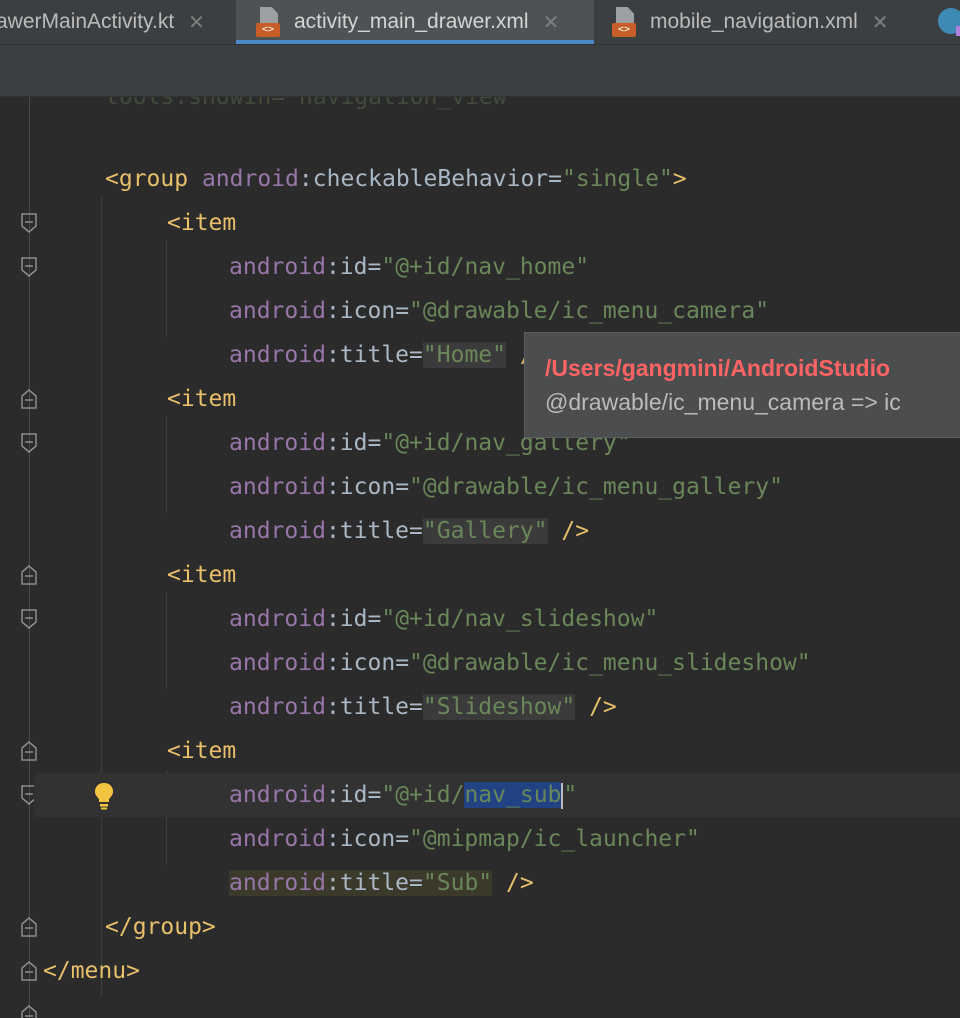 The width and height of the screenshot is (960, 1018). Describe the element at coordinates (499, 311) in the screenshot. I see `code-line: android:icon="@drawable/ic_menu_camera"` at that location.